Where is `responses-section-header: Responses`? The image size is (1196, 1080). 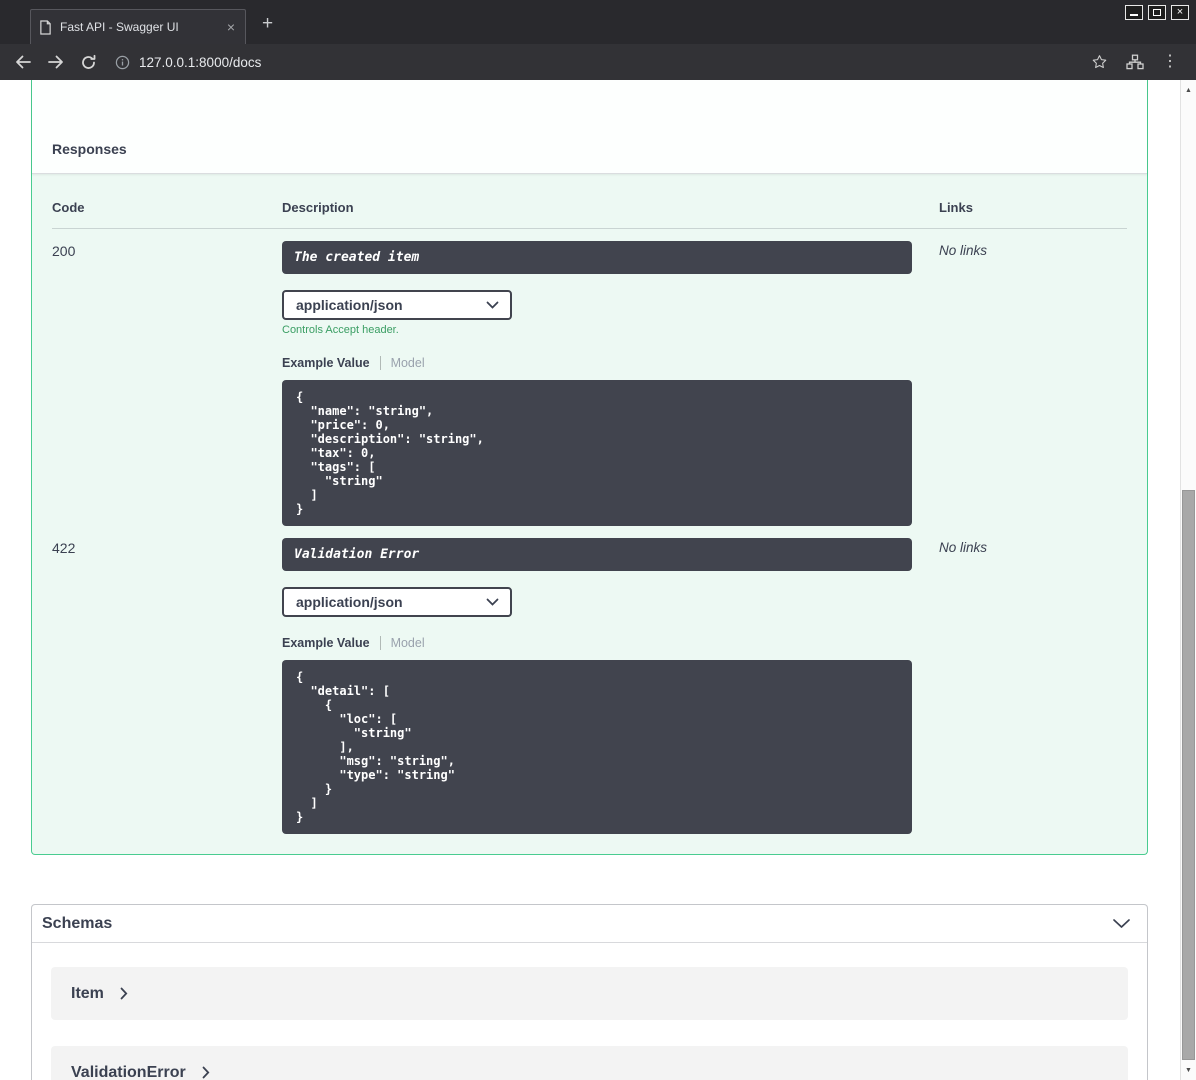 responses-section-header: Responses is located at coordinates (589, 127).